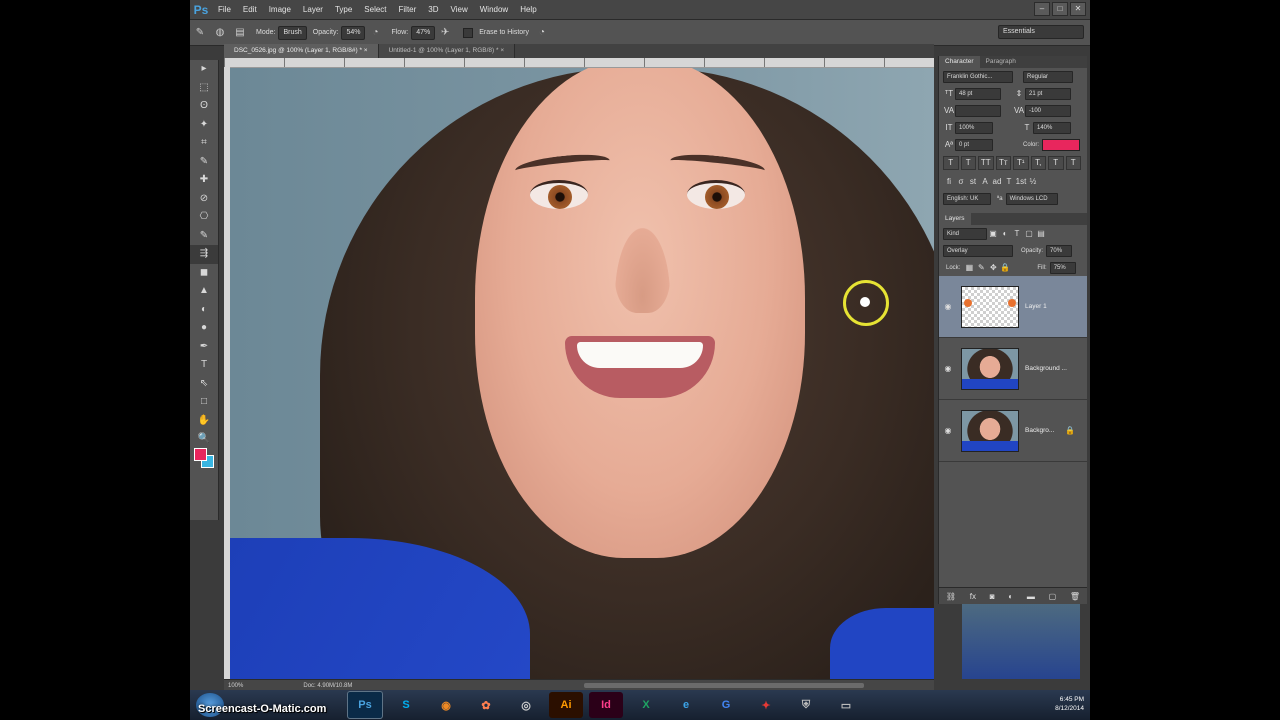 This screenshot has width=1280, height=720. What do you see at coordinates (375, 9) in the screenshot?
I see `menu-select: Select` at bounding box center [375, 9].